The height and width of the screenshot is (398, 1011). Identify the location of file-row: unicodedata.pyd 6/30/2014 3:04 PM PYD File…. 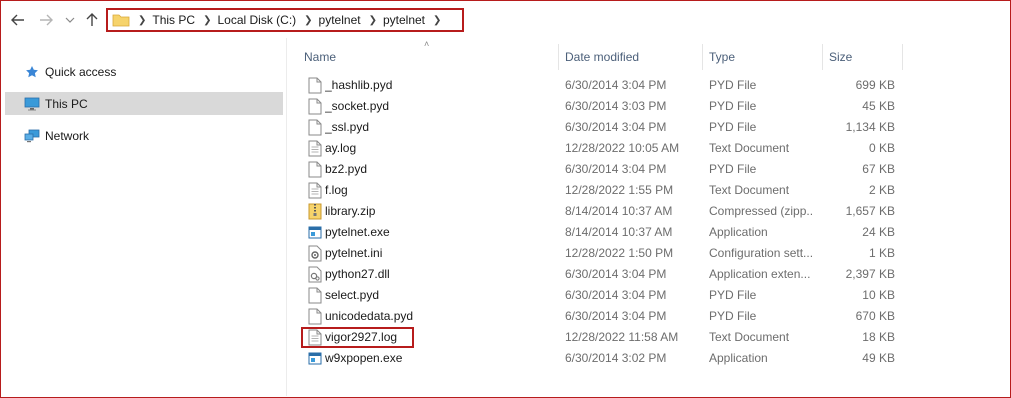
(600, 316).